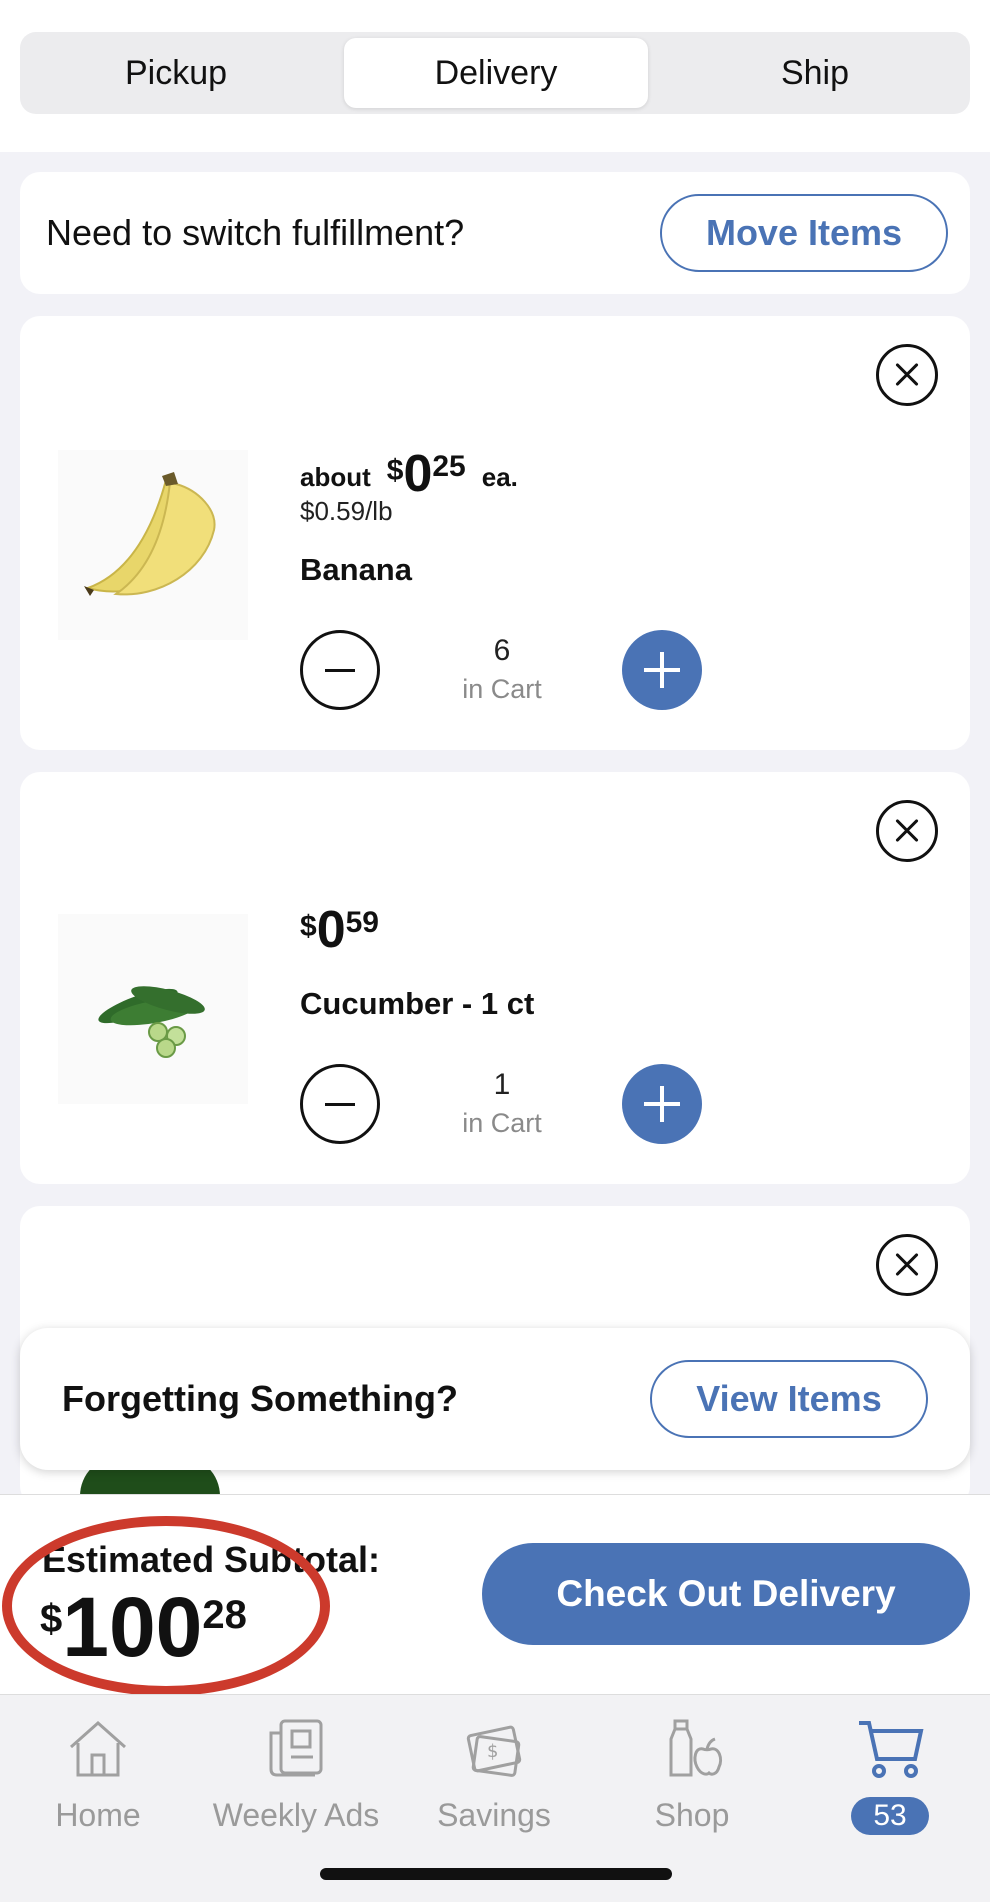 The height and width of the screenshot is (1902, 990). I want to click on quantity-value: 6, so click(502, 650).